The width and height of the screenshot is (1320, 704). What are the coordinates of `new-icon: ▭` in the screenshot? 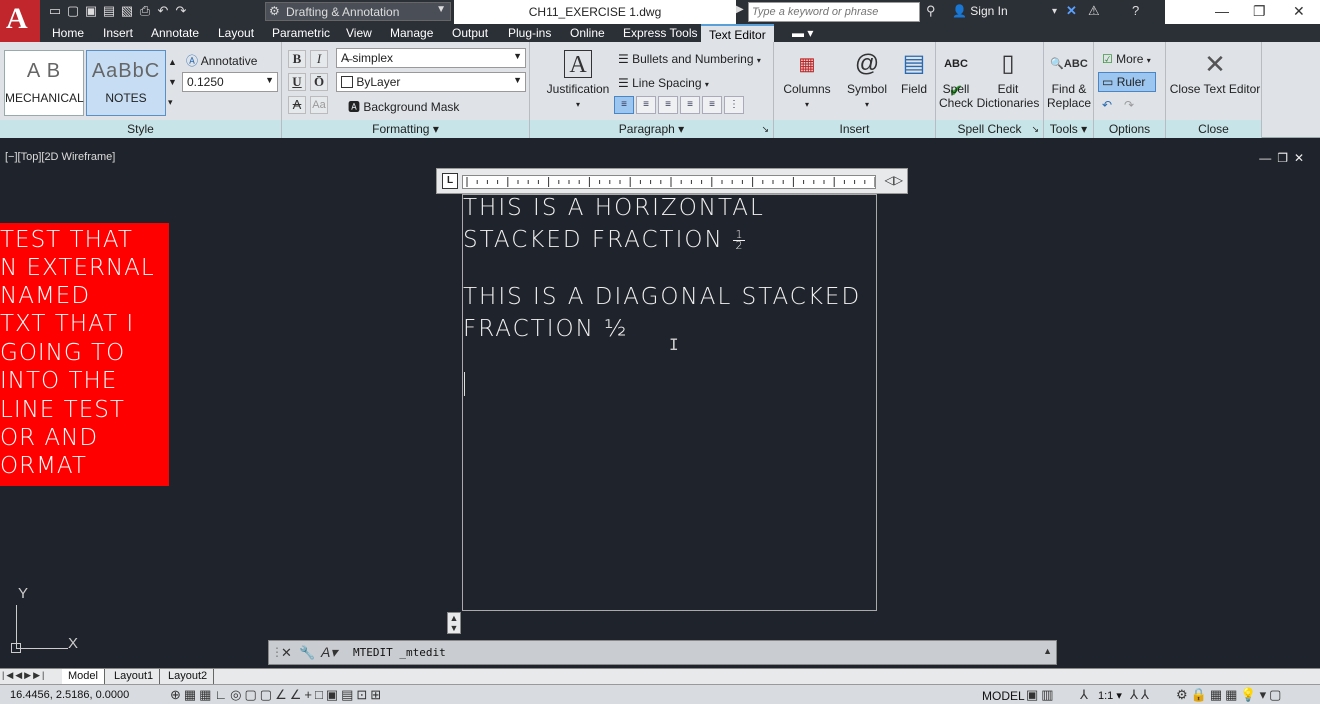 It's located at (55, 11).